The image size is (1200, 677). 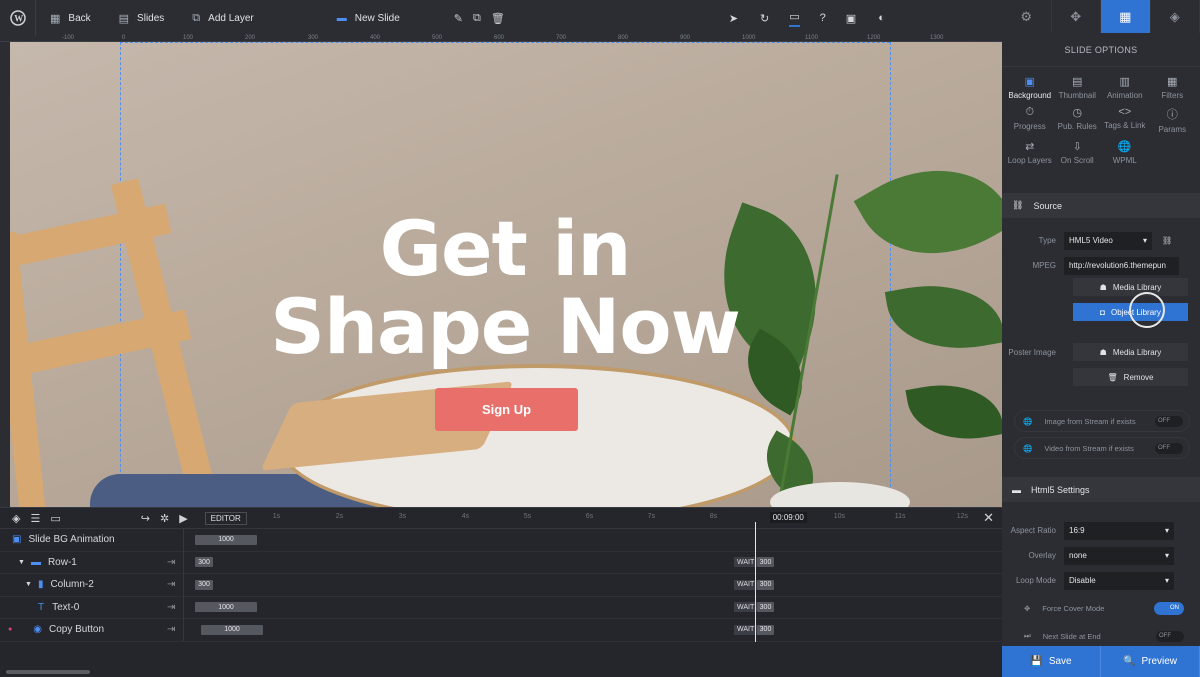 What do you see at coordinates (764, 18) in the screenshot?
I see `undo-icon: ↻` at bounding box center [764, 18].